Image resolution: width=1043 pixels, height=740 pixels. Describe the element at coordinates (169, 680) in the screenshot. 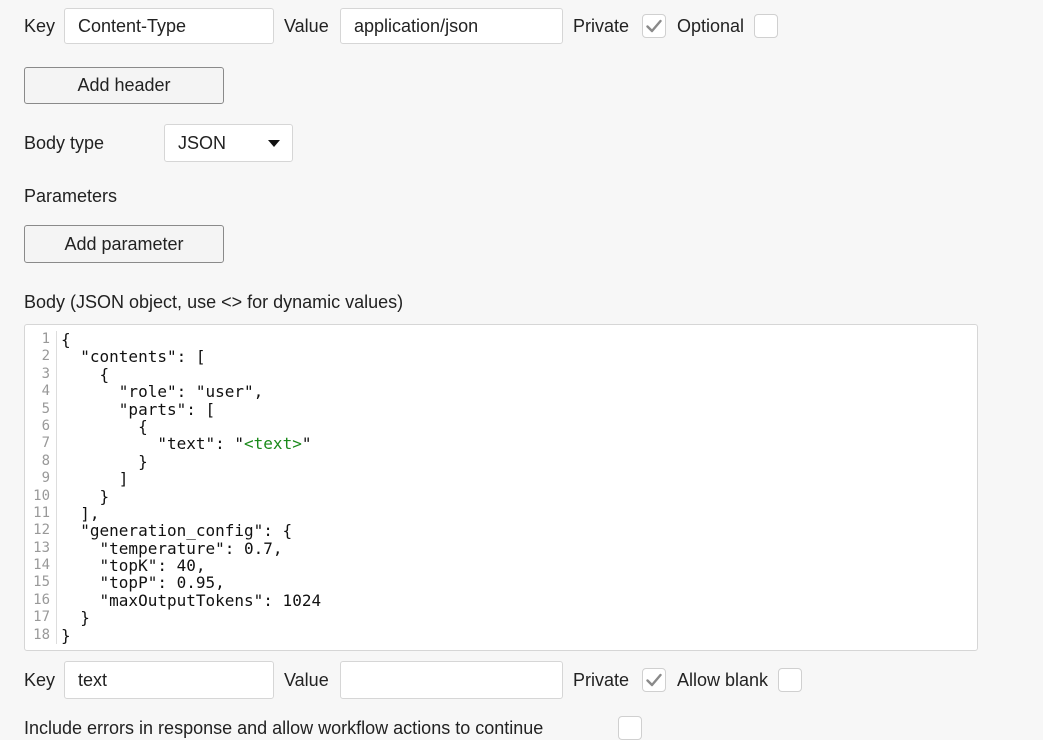

I see `param-key-input` at that location.